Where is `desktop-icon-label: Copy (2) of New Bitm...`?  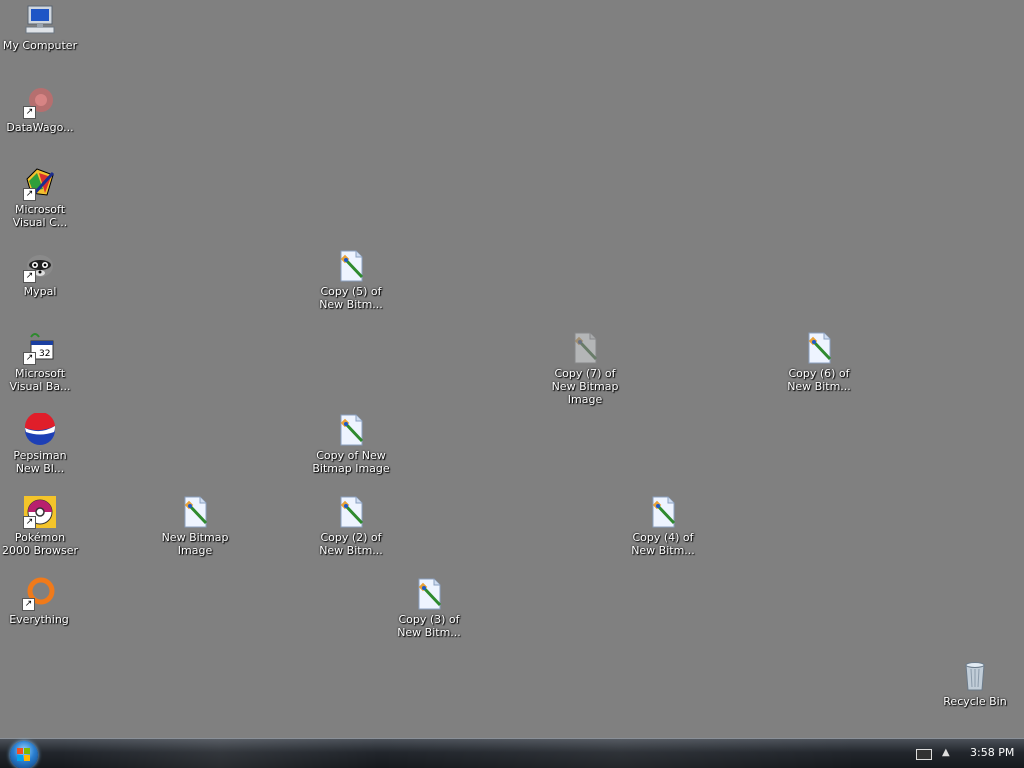
desktop-icon-label: Copy (2) of New Bitm... is located at coordinates (351, 544).